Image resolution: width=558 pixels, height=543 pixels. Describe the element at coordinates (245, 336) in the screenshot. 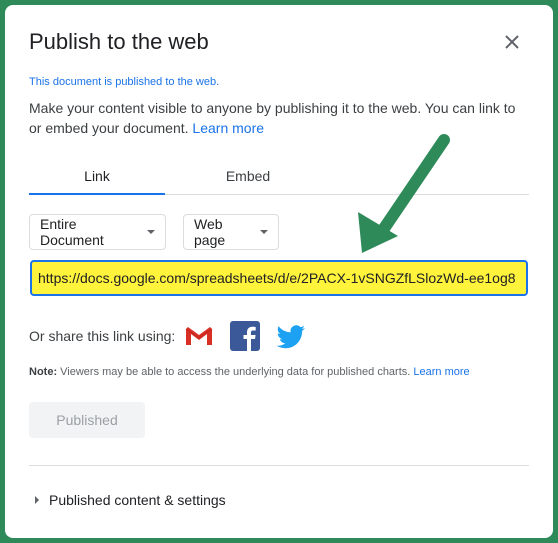

I see `facebook-icon` at that location.